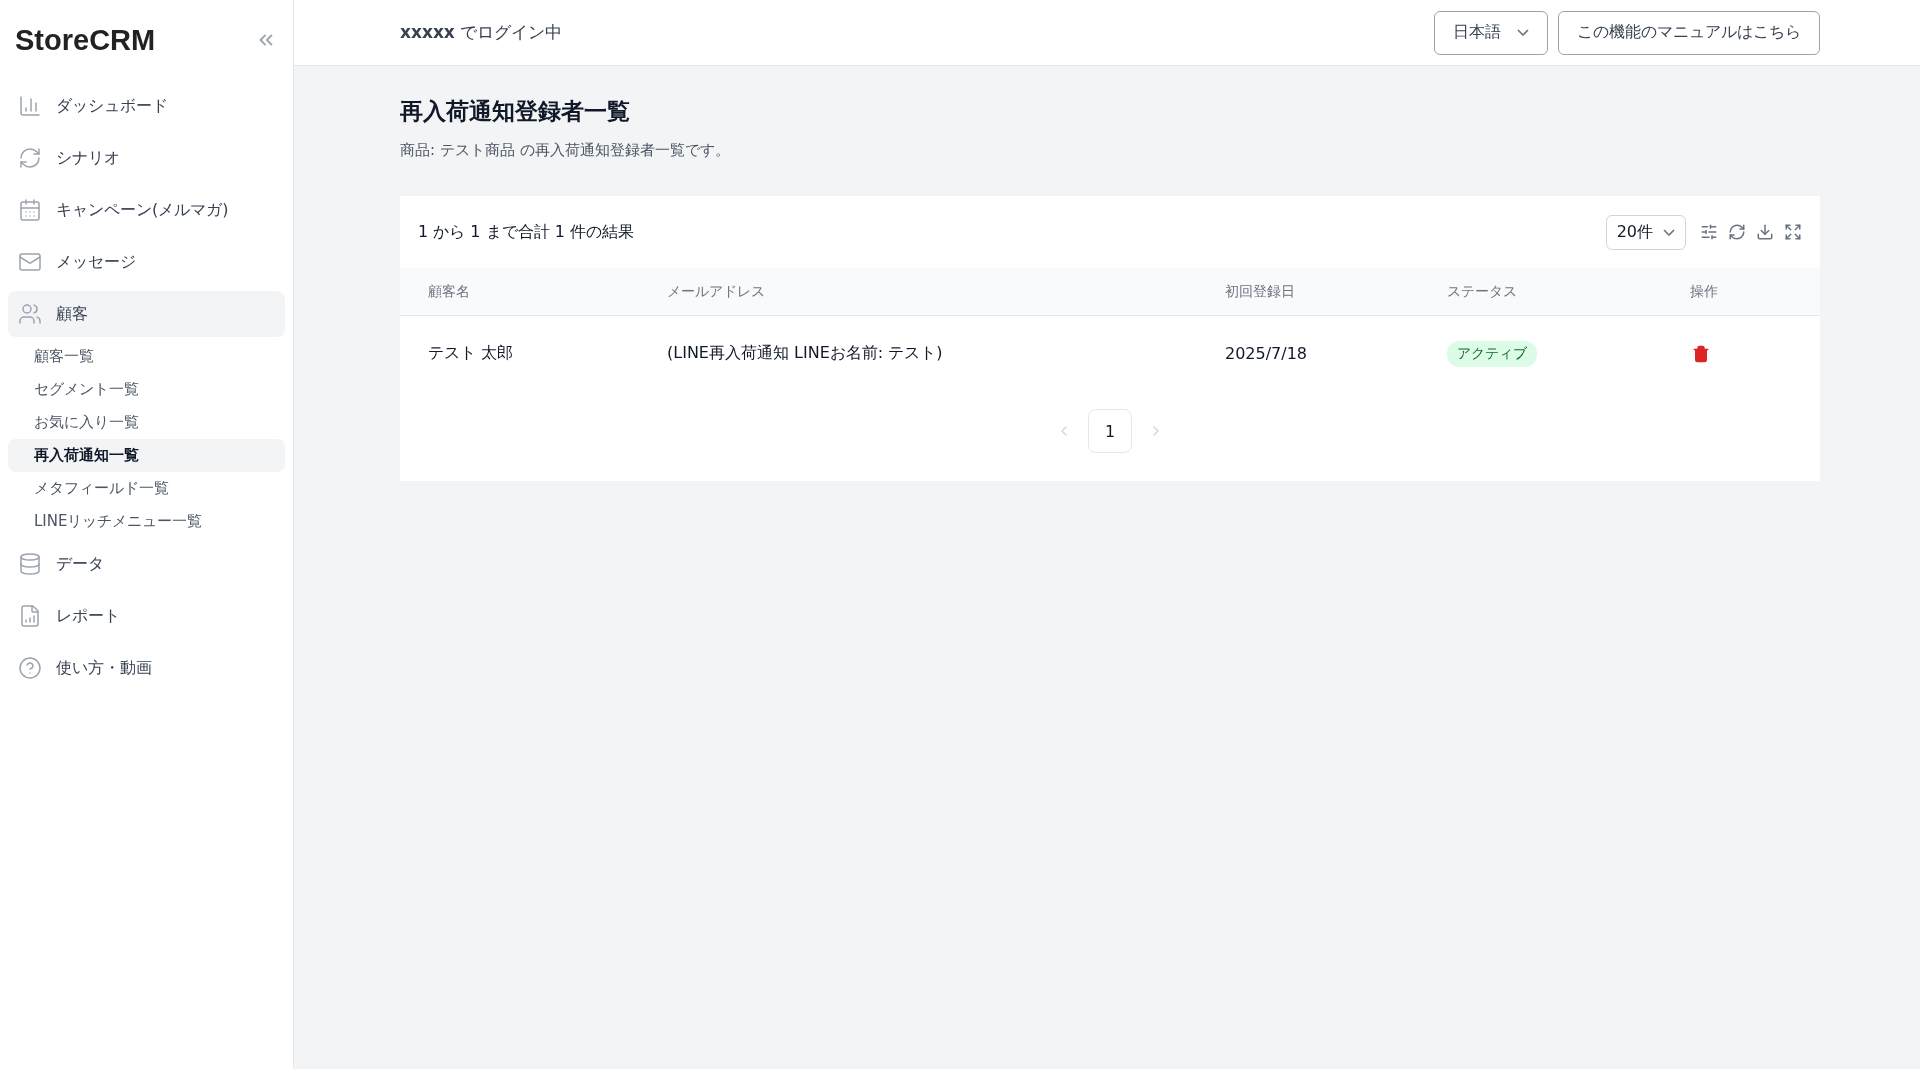 Image resolution: width=1920 pixels, height=1069 pixels. Describe the element at coordinates (146, 389) in the screenshot. I see `sub-nav-item: セグメント一覧` at that location.